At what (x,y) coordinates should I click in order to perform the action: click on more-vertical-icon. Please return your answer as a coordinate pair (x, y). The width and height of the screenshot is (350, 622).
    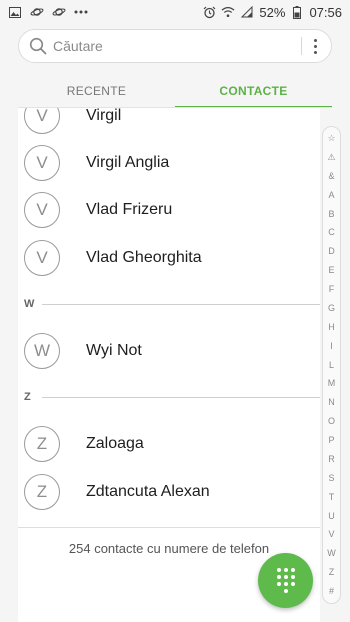
    Looking at the image, I should click on (315, 46).